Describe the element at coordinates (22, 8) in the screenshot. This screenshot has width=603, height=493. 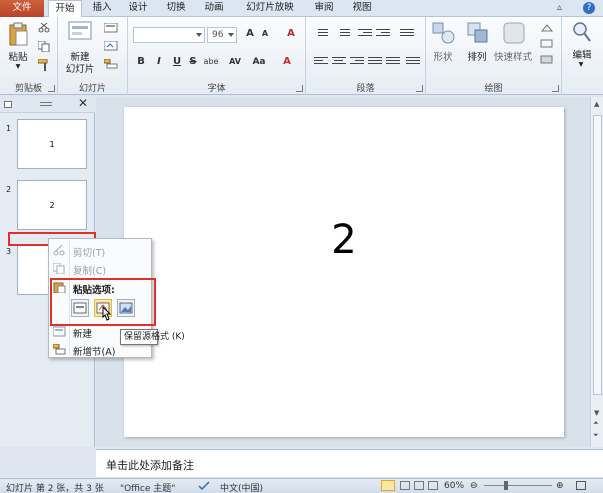
I see `tab-file: 文件` at that location.